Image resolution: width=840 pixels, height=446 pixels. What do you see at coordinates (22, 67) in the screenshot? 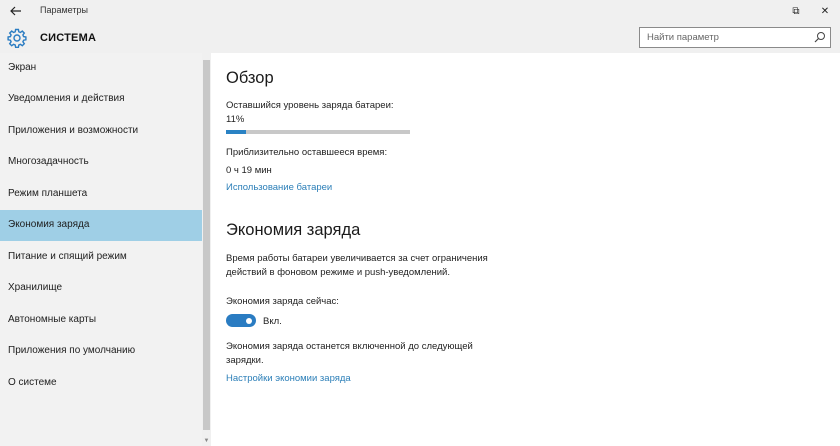
I see `sidebar-item-label: Экран` at bounding box center [22, 67].